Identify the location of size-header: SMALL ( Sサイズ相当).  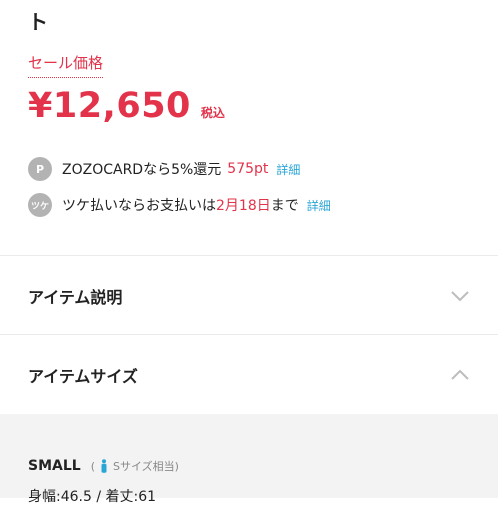
(103, 466).